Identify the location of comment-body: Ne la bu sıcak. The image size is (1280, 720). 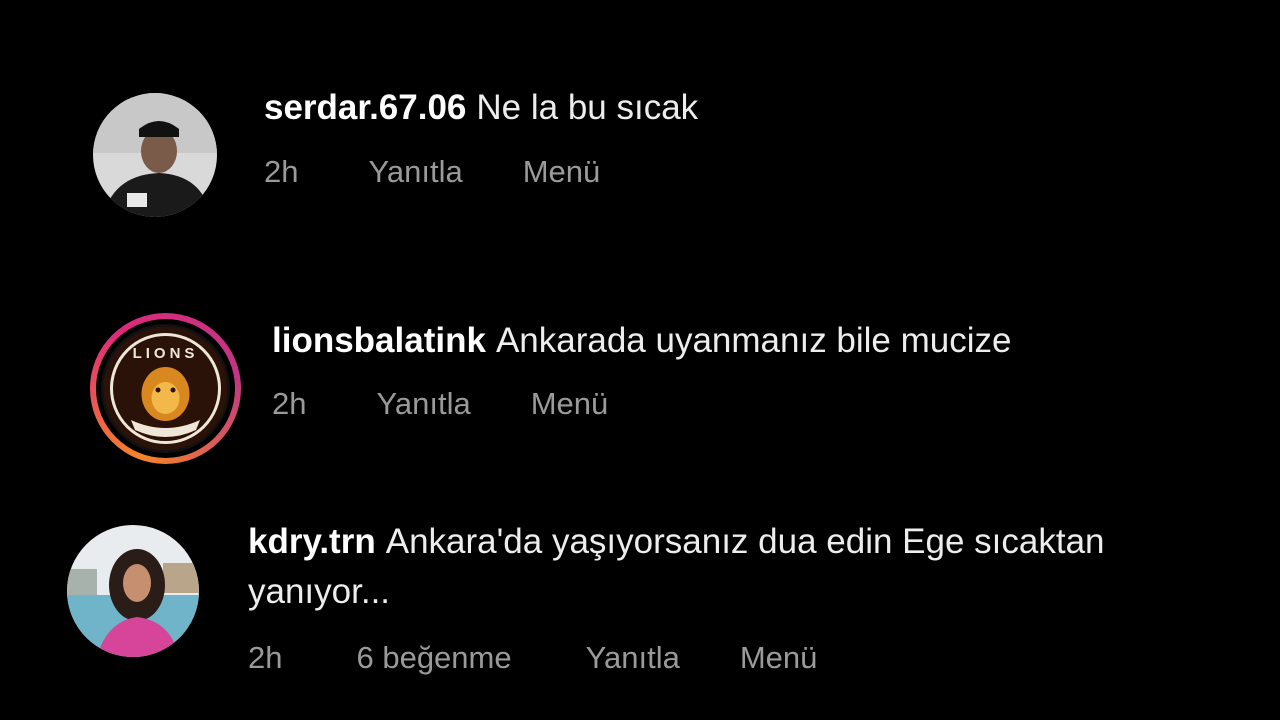
(587, 107).